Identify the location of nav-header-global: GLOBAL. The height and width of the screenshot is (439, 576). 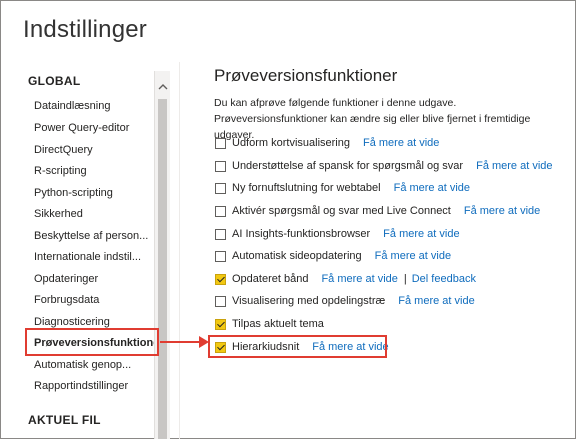
(54, 81).